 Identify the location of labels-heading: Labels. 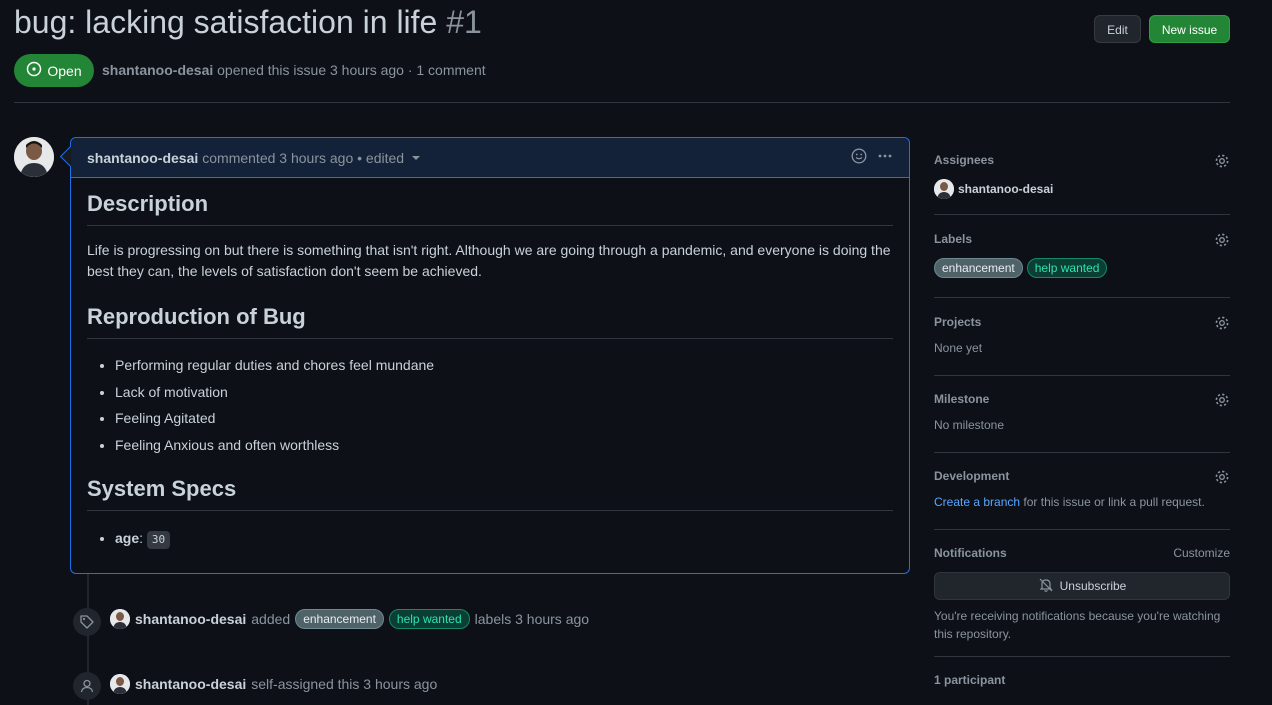
(1082, 239).